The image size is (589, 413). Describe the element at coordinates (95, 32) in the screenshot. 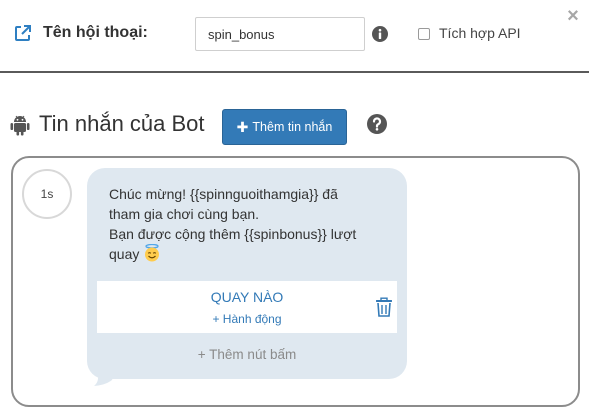

I see `dialog-name-label: Tên hội thoại:` at that location.